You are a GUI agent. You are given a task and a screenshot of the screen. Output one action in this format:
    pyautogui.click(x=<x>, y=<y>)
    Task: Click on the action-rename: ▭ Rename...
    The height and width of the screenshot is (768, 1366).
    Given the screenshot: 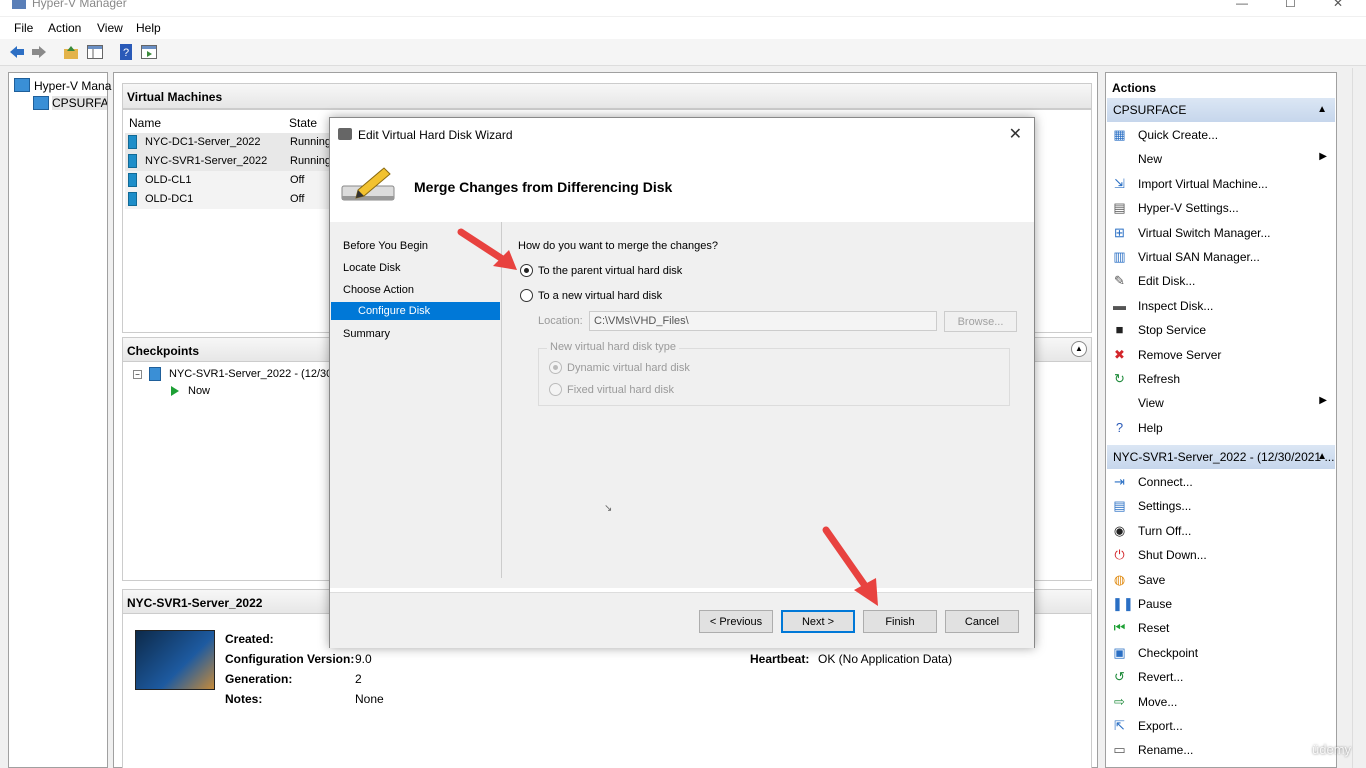 What is the action you would take?
    pyautogui.click(x=1221, y=750)
    